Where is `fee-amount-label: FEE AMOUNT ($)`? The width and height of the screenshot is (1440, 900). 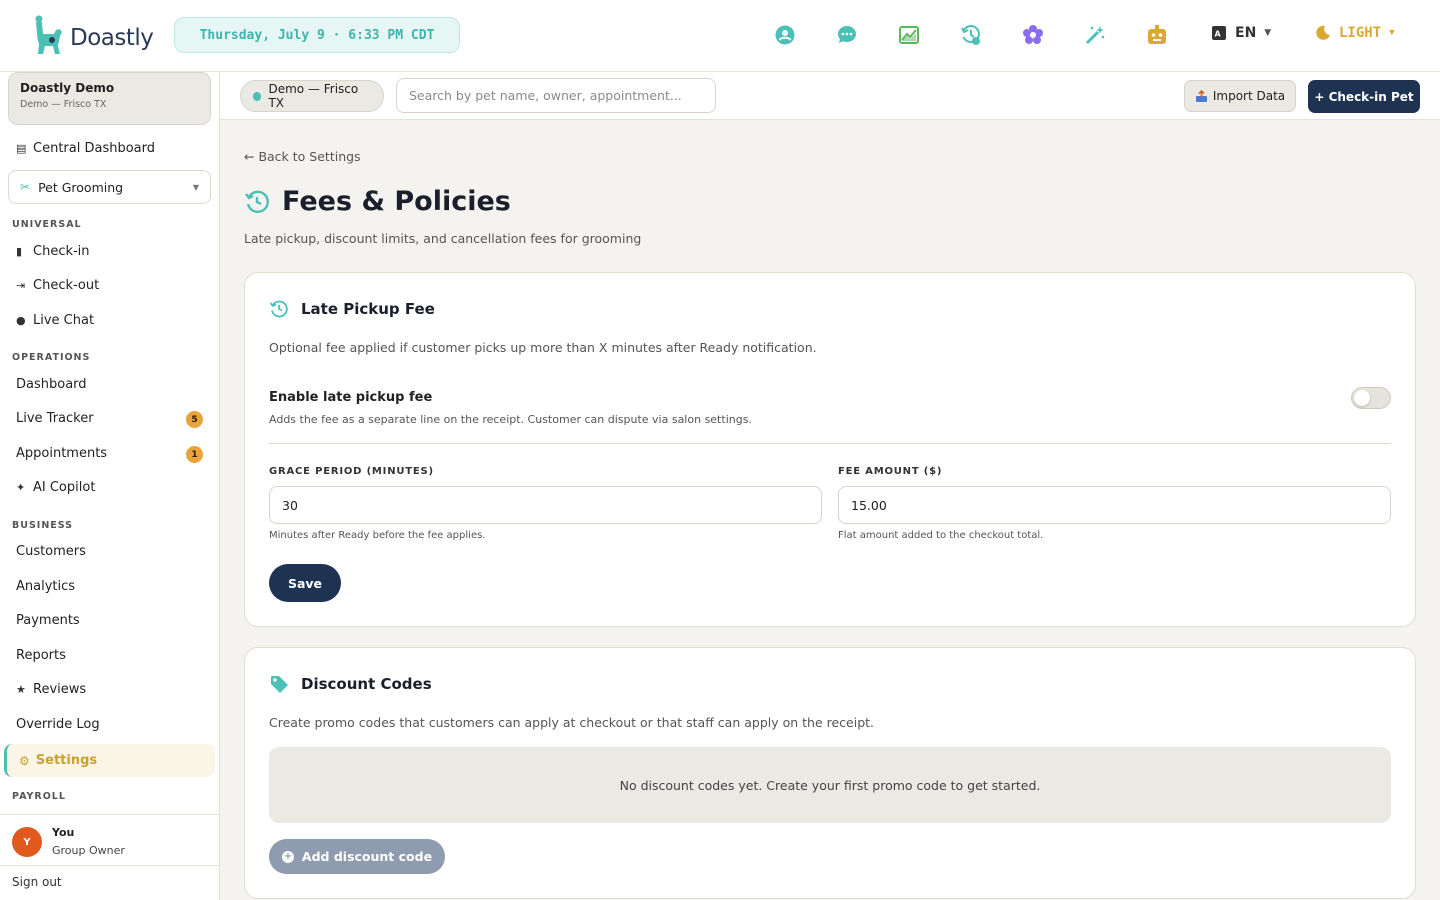 fee-amount-label: FEE AMOUNT ($) is located at coordinates (890, 471).